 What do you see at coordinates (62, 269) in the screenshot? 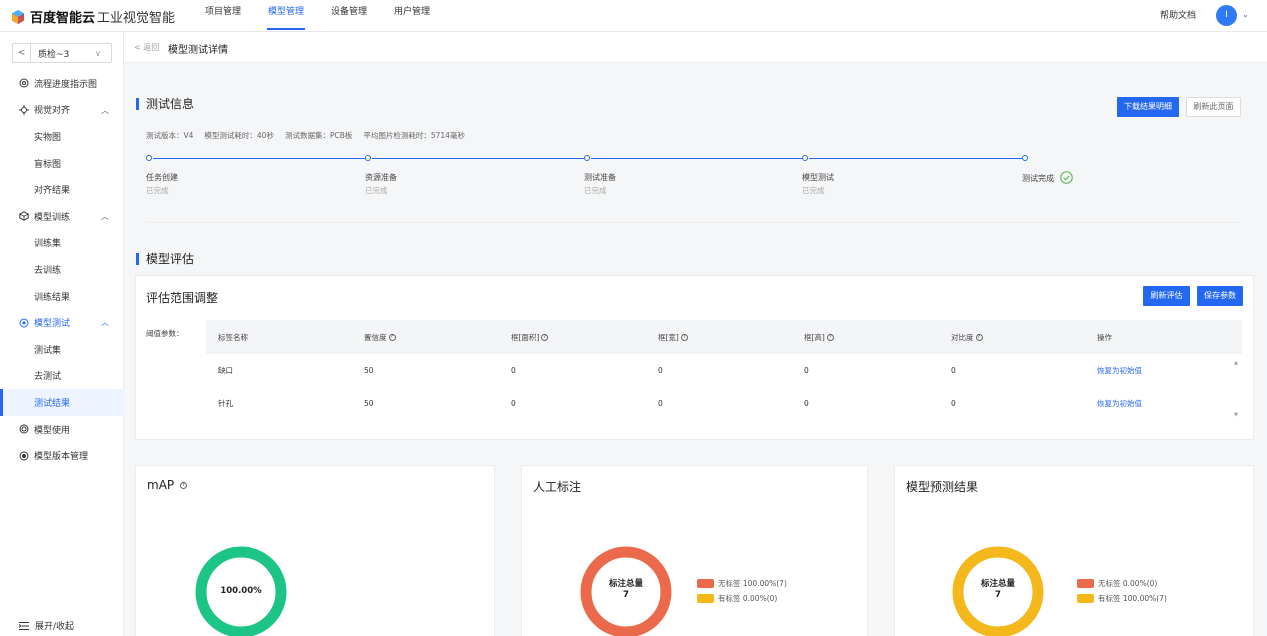
I see `sidebar-item-go-train: 去训练` at bounding box center [62, 269].